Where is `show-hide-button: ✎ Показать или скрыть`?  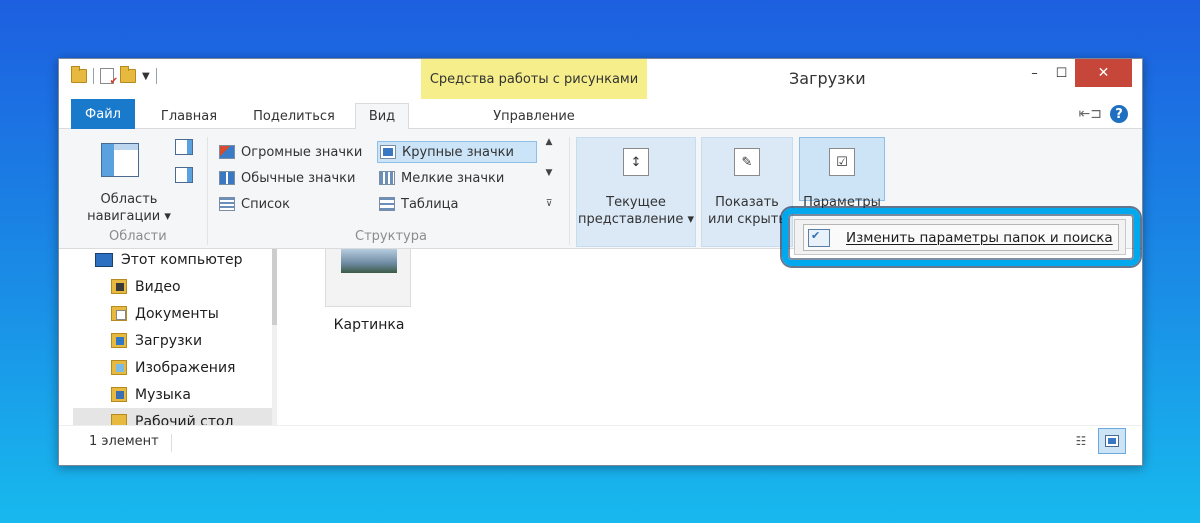 show-hide-button: ✎ Показать или скрыть is located at coordinates (747, 192).